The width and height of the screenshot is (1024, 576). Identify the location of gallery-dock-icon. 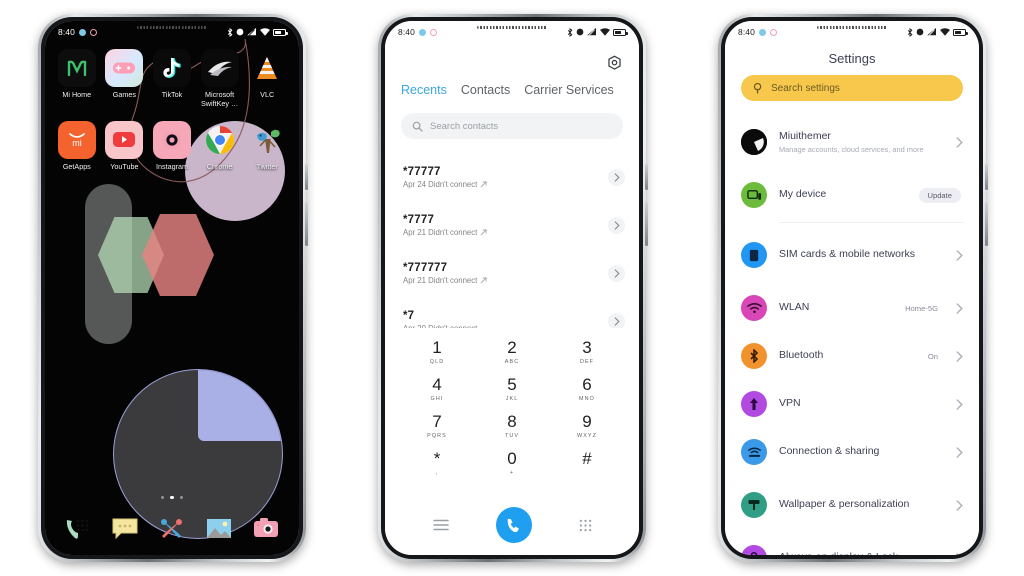
(219, 529).